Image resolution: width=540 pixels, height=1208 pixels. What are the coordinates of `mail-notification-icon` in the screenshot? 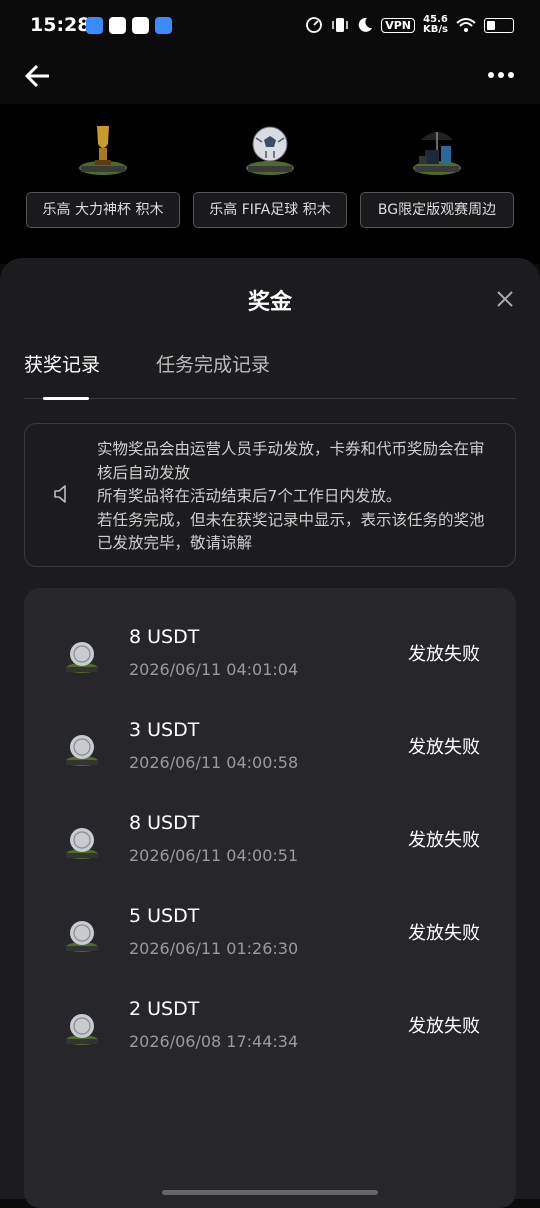 It's located at (140, 25).